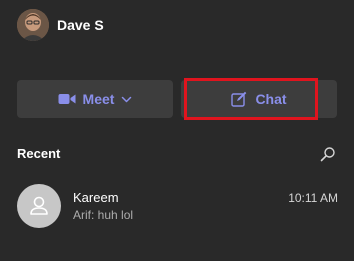  What do you see at coordinates (177, 99) in the screenshot?
I see `action-row: Meet Chat` at bounding box center [177, 99].